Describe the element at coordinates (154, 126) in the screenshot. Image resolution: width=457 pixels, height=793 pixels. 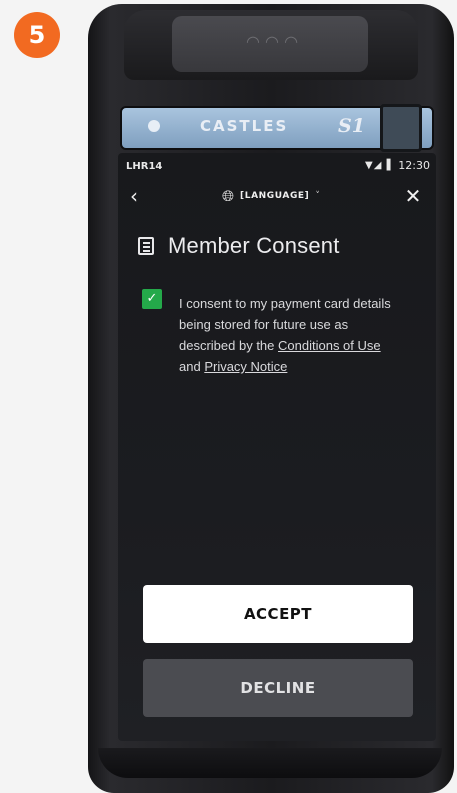
I see `indicator-light` at that location.